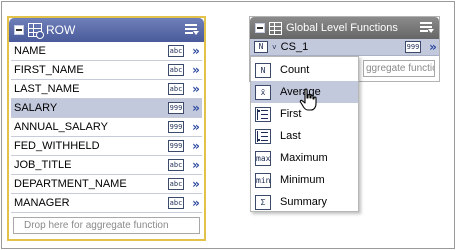 This screenshot has height=250, width=456. I want to click on column-row: FED_WITHHELD 999 », so click(106, 146).